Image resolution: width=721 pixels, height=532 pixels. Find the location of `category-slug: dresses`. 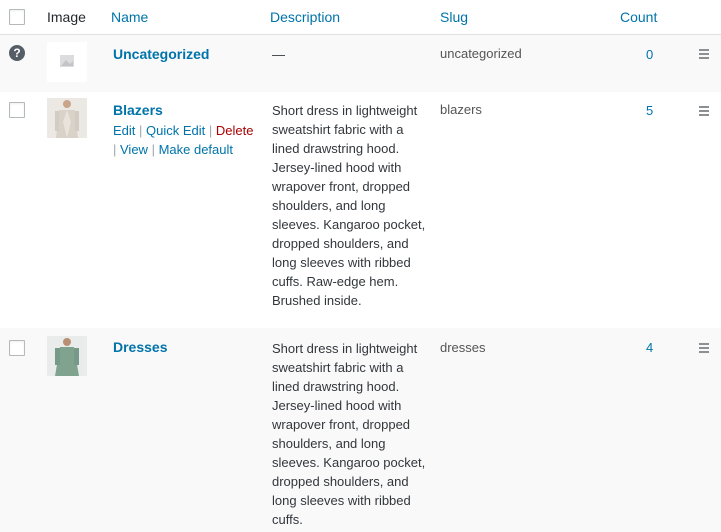

category-slug: dresses is located at coordinates (463, 347).